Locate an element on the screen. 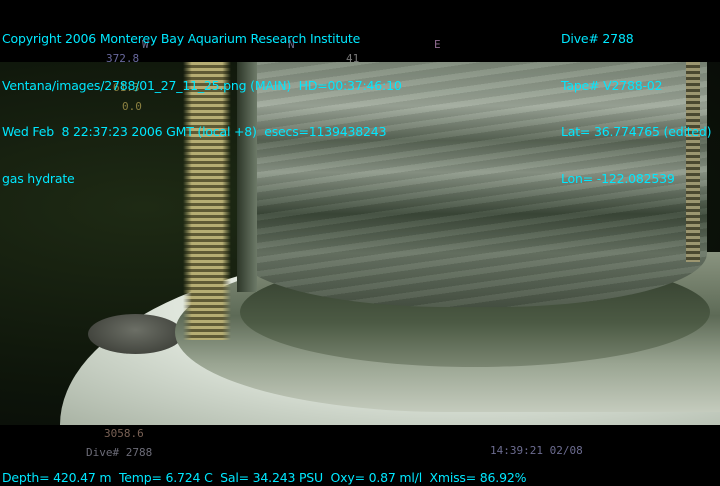 This screenshot has width=720, height=486. latitude: Lat= 36.774765 (edited) is located at coordinates (636, 131).